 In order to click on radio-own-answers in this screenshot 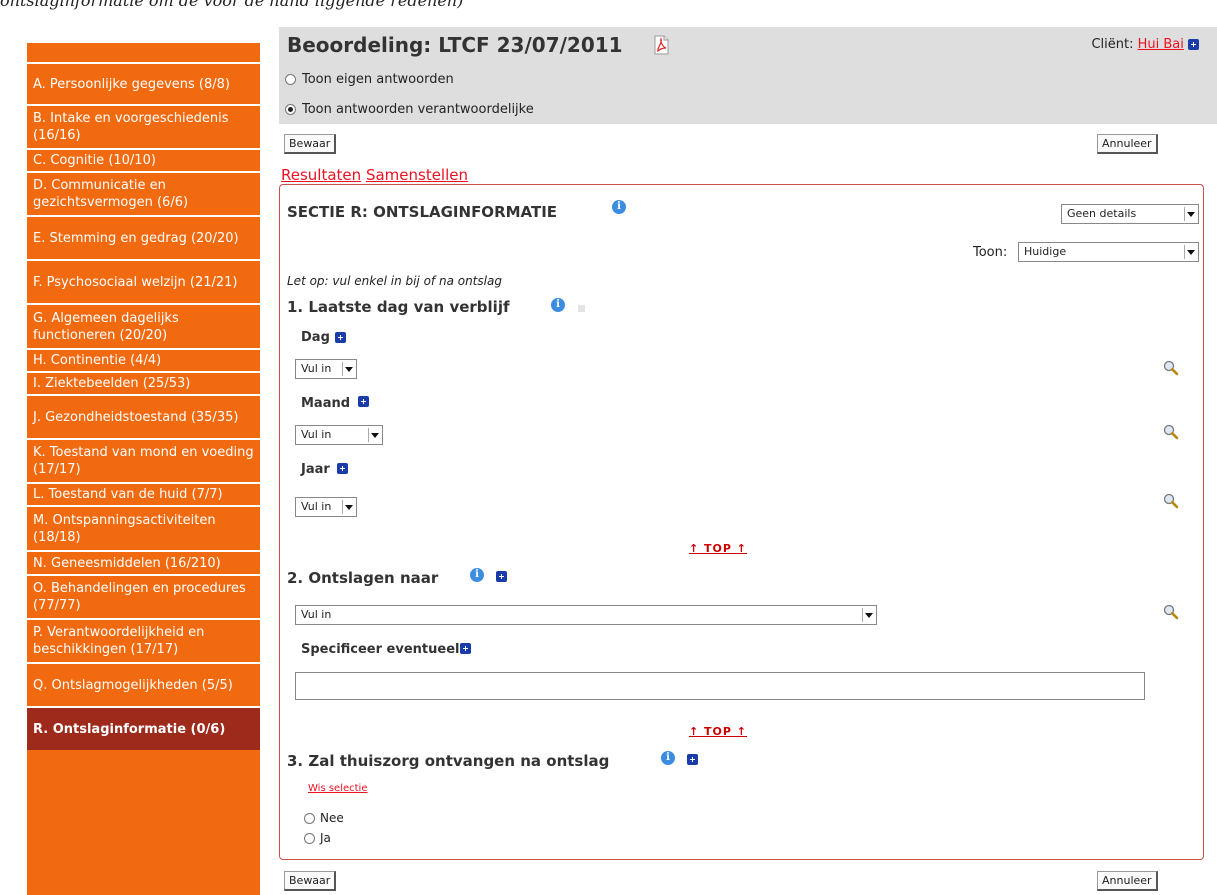, I will do `click(290, 79)`.